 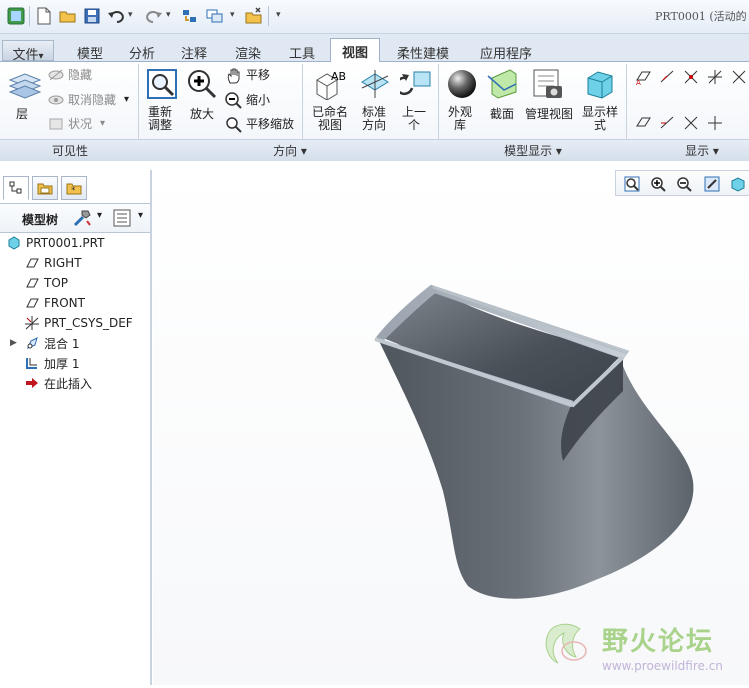 What do you see at coordinates (258, 75) in the screenshot?
I see `pan-button: 平移` at bounding box center [258, 75].